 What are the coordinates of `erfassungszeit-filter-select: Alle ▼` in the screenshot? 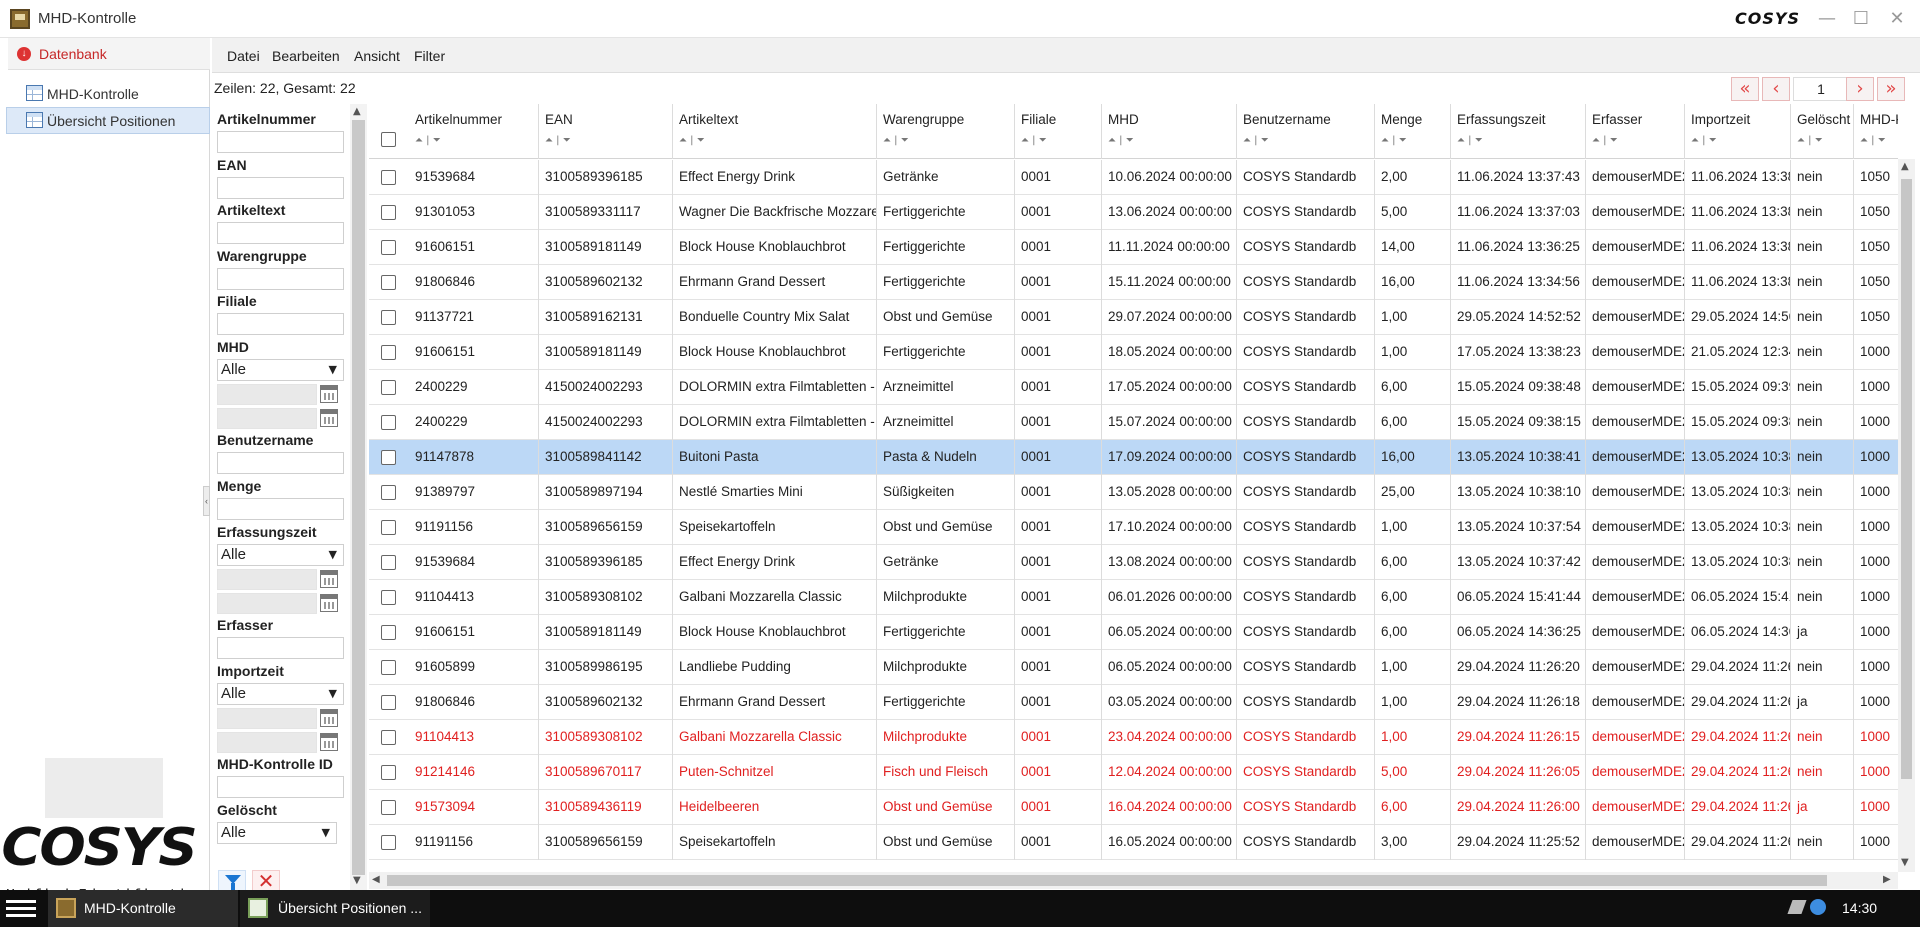 It's located at (280, 555).